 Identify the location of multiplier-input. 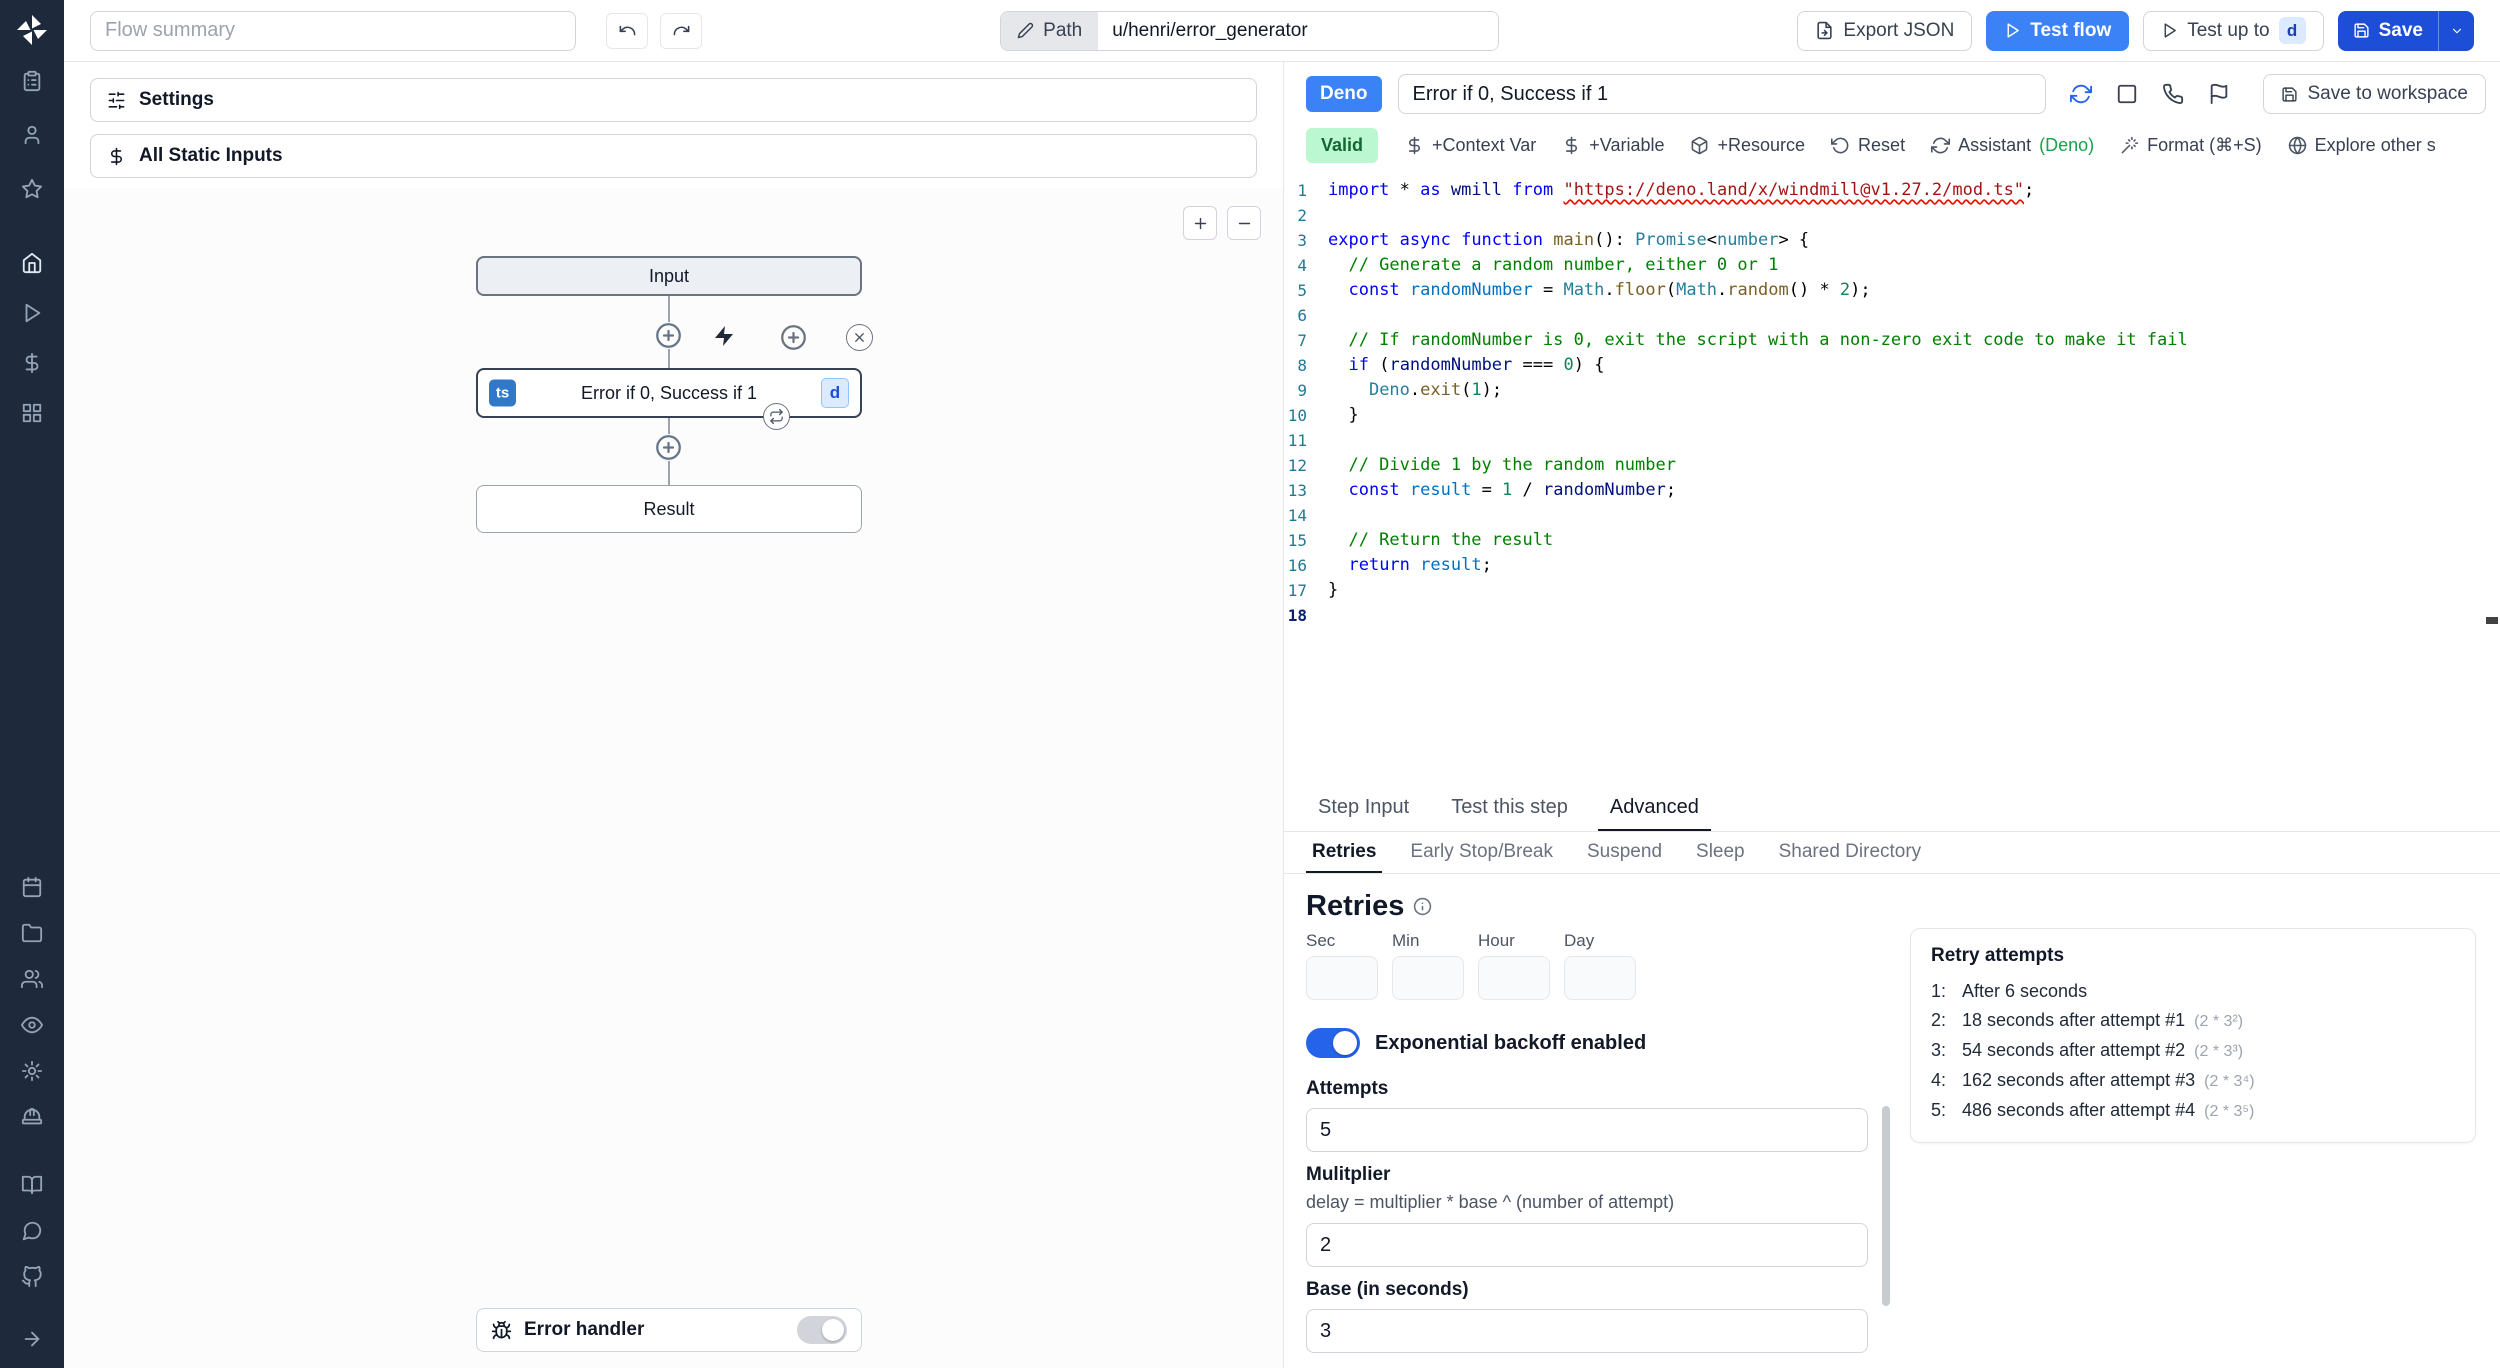
(1587, 1245).